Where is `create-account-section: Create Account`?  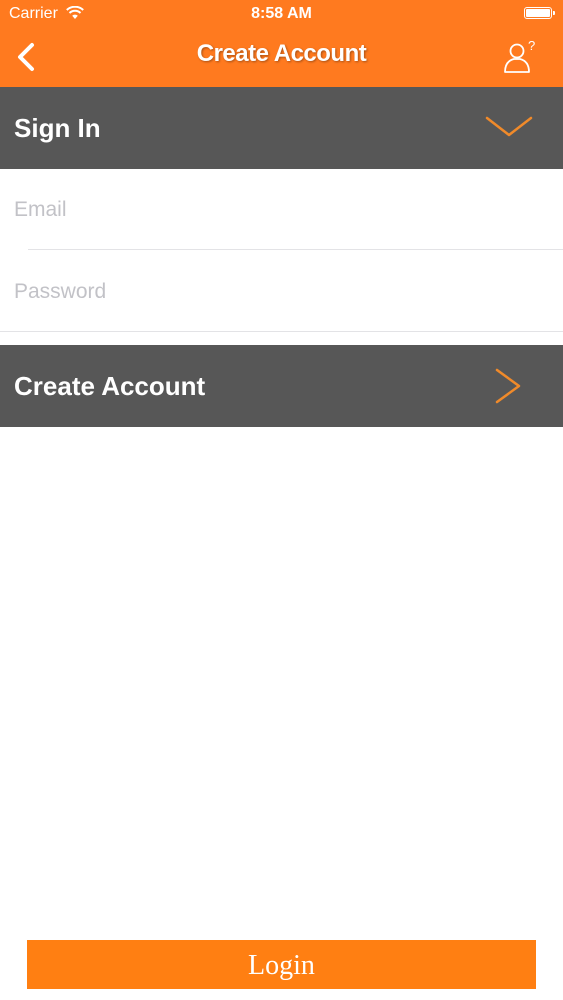 create-account-section: Create Account is located at coordinates (281, 386).